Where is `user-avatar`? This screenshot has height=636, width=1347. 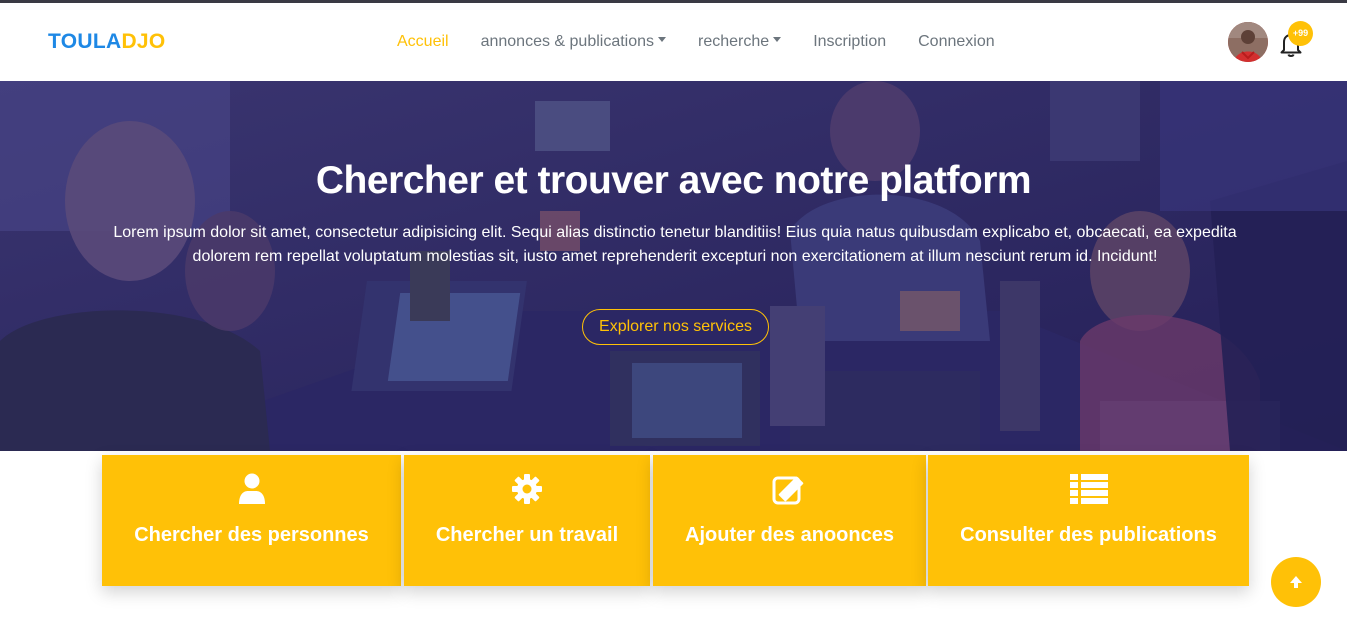 user-avatar is located at coordinates (1248, 42).